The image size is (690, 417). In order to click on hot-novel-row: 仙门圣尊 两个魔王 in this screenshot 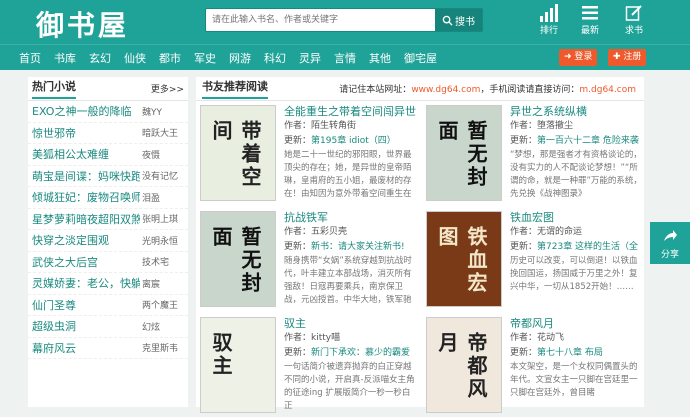, I will do `click(108, 305)`.